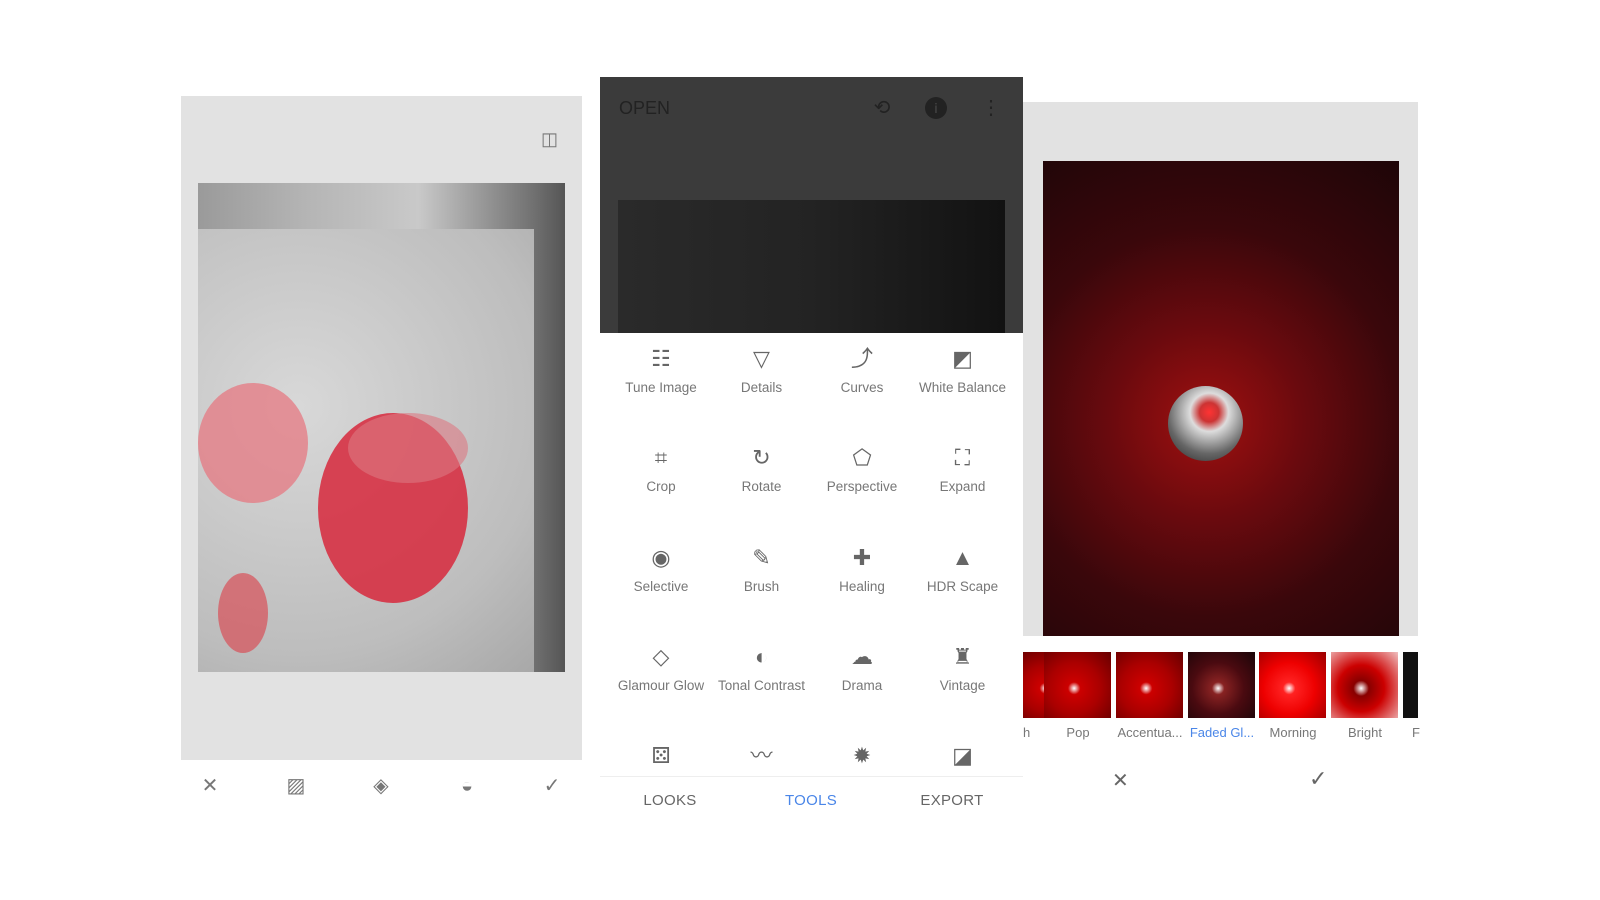  I want to click on tool-selective: ◉ Selective, so click(661, 570).